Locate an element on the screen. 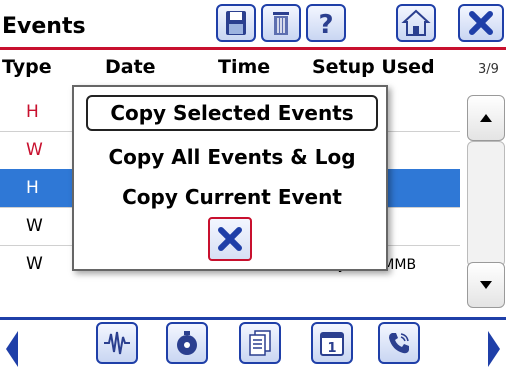  home-button is located at coordinates (416, 23).